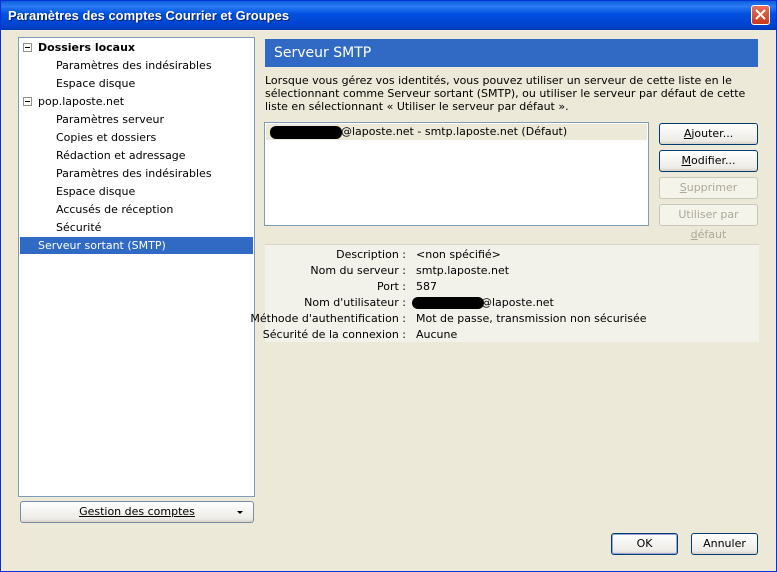  Describe the element at coordinates (95, 83) in the screenshot. I see `tree-item-local-disk: Espace disque` at that location.